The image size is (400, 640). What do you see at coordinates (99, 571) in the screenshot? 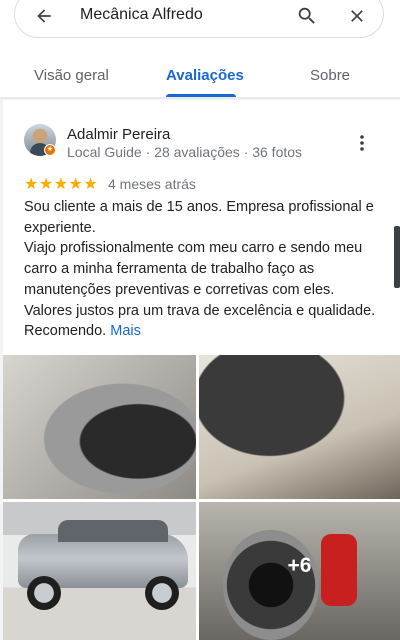
I see `review-photo-car` at bounding box center [99, 571].